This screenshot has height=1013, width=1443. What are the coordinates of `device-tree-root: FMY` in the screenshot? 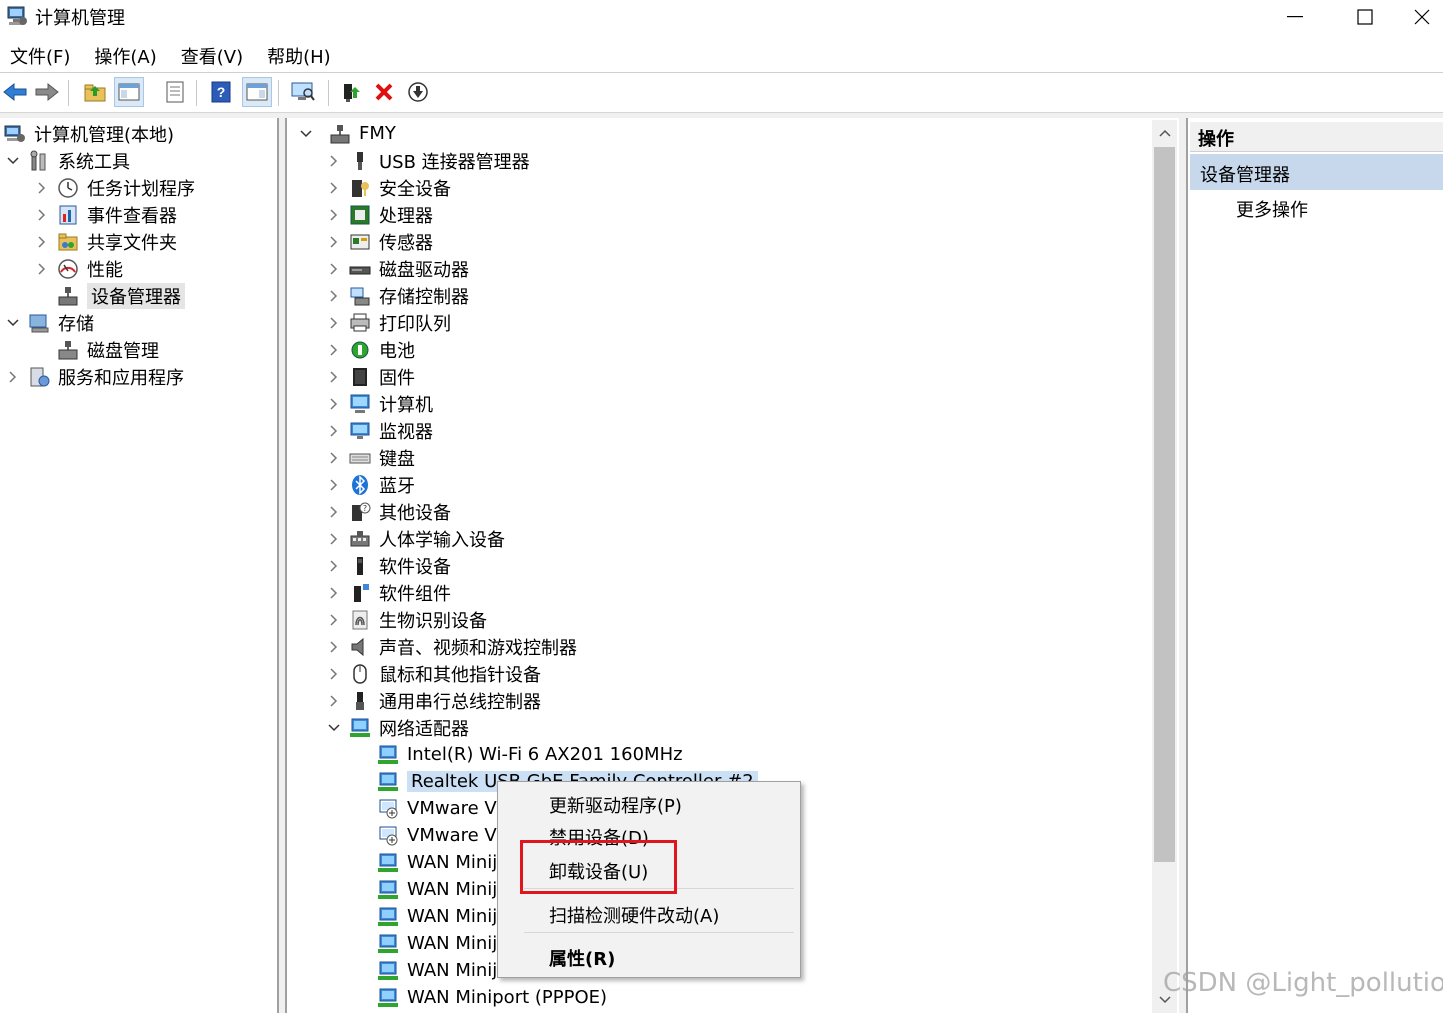 It's located at (347, 133).